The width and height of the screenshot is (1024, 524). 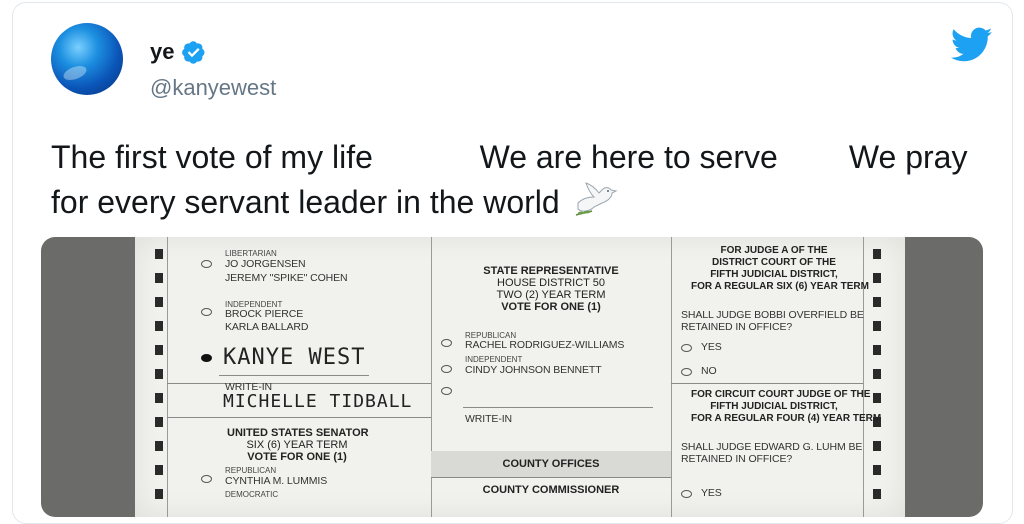 What do you see at coordinates (294, 357) in the screenshot?
I see `handwritten-candidate: KANYE WEST` at bounding box center [294, 357].